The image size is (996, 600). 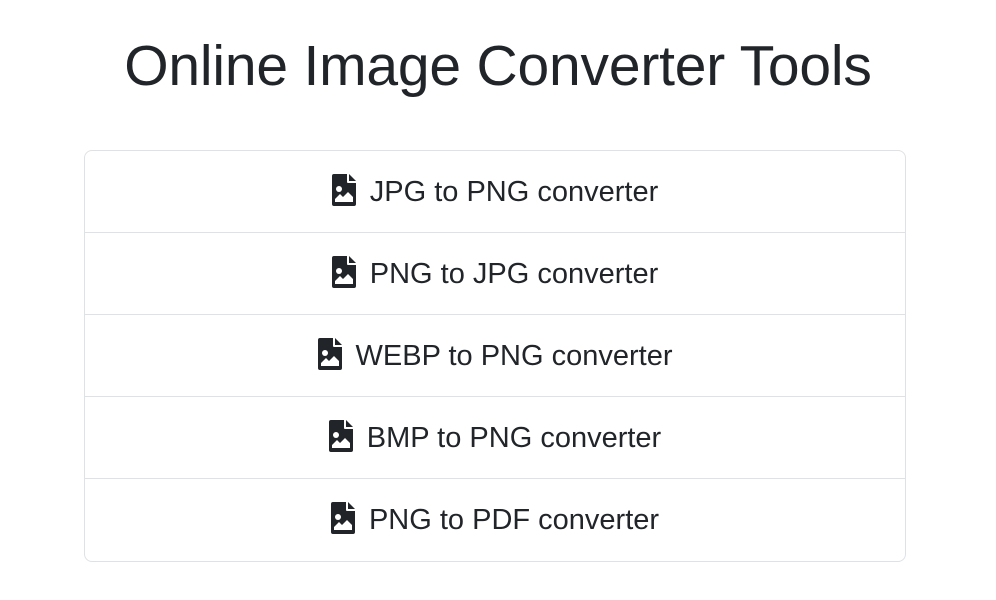 I want to click on tool-item-png-to-jpg: PNG to JPG converter, so click(x=495, y=274).